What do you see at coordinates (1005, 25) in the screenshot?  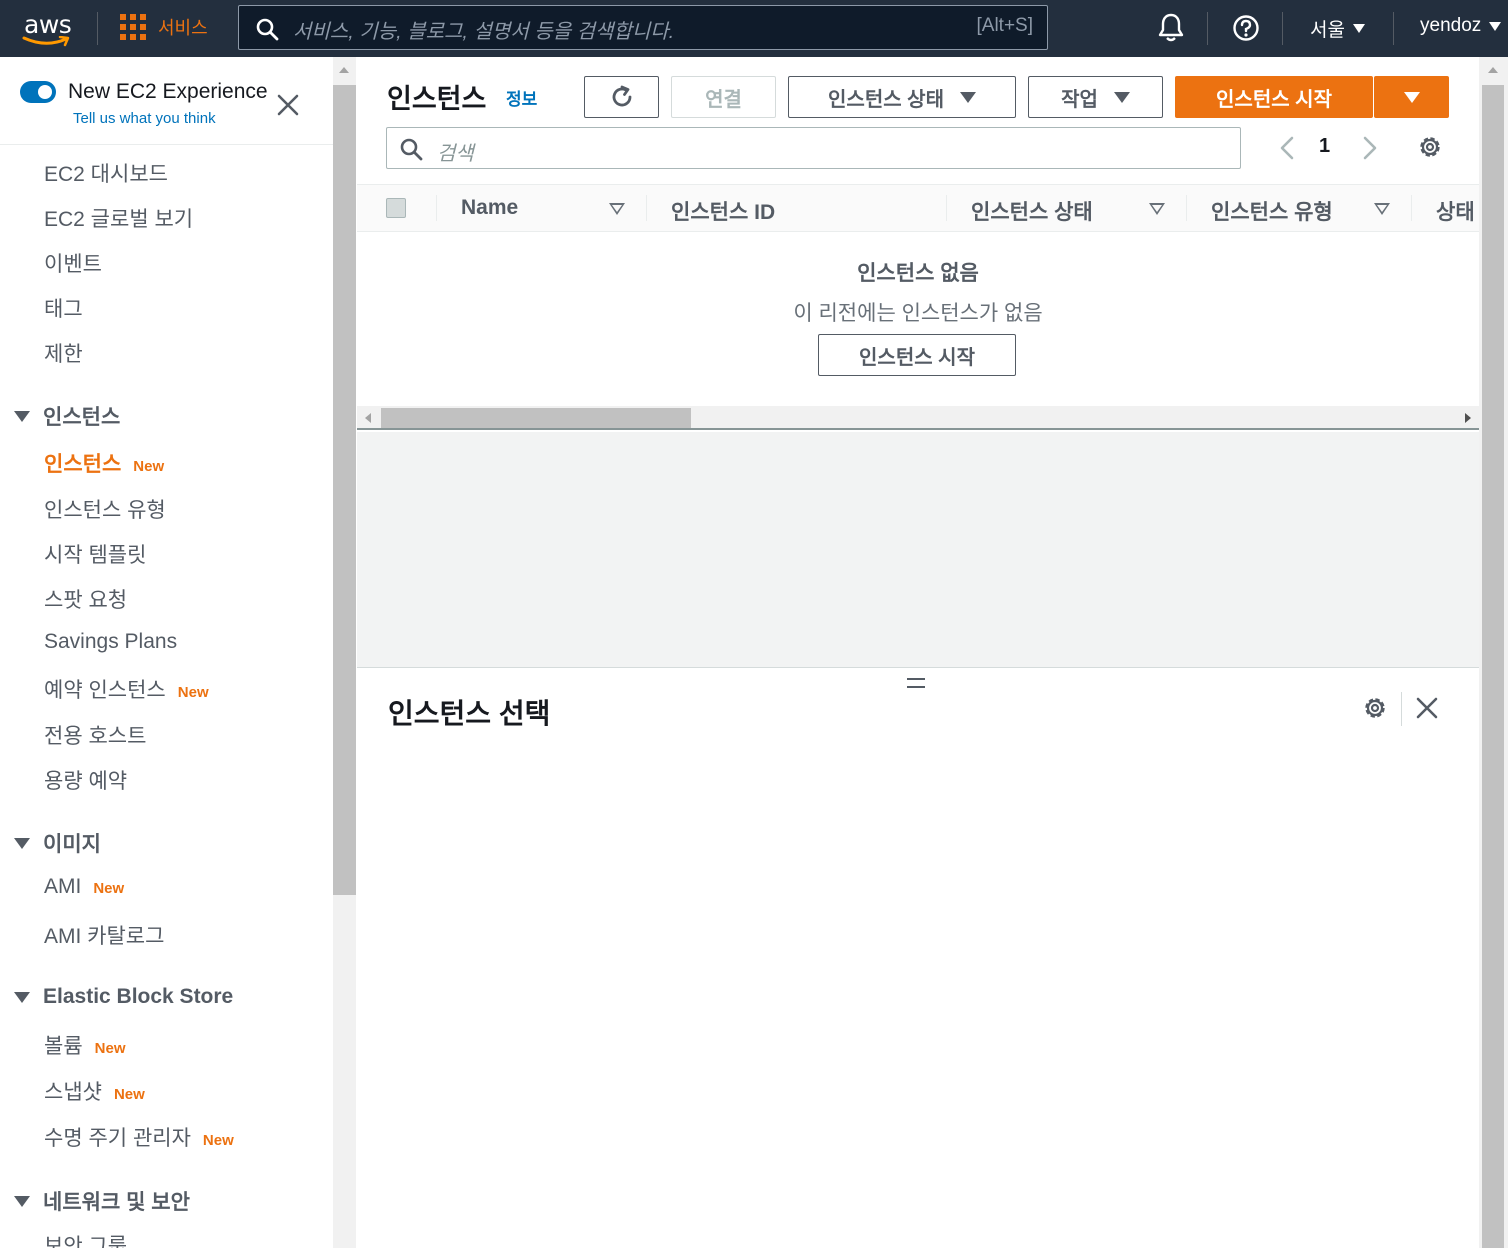 I see `search-shortcut: [Alt+S]` at bounding box center [1005, 25].